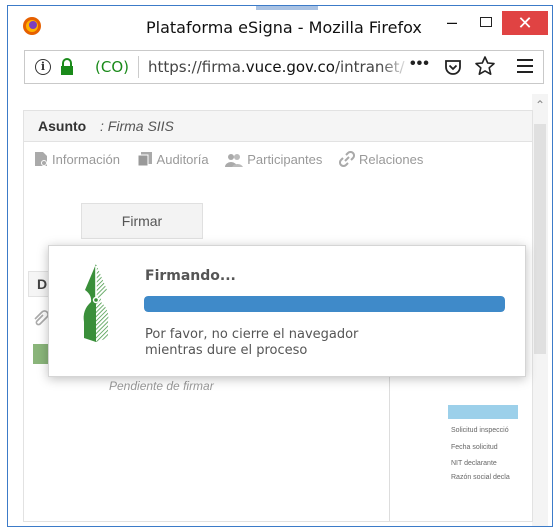 Image resolution: width=557 pixels, height=531 pixels. Describe the element at coordinates (483, 412) in the screenshot. I see `preview-title-bar` at that location.